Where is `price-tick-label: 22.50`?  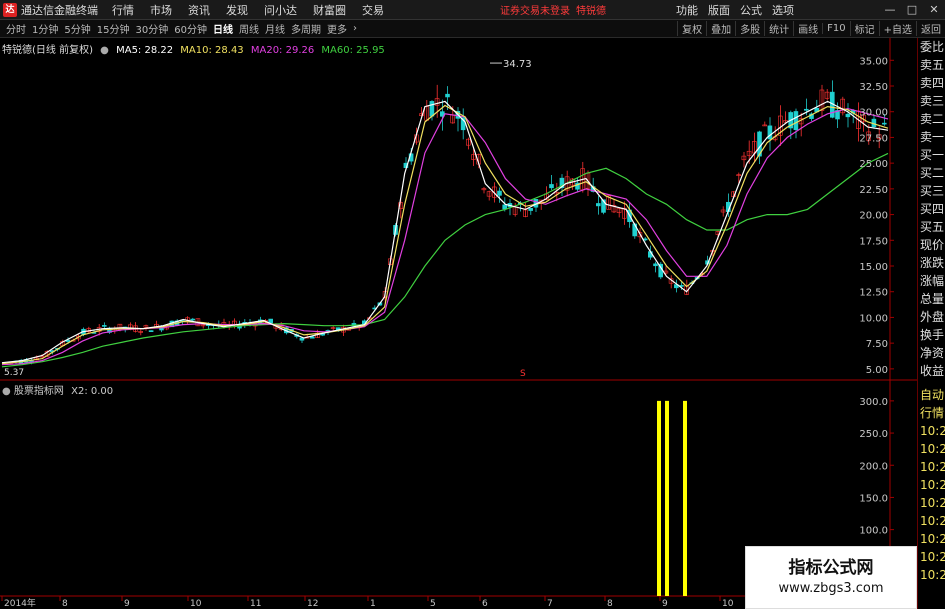
price-tick-label: 22.50 is located at coordinates (873, 190).